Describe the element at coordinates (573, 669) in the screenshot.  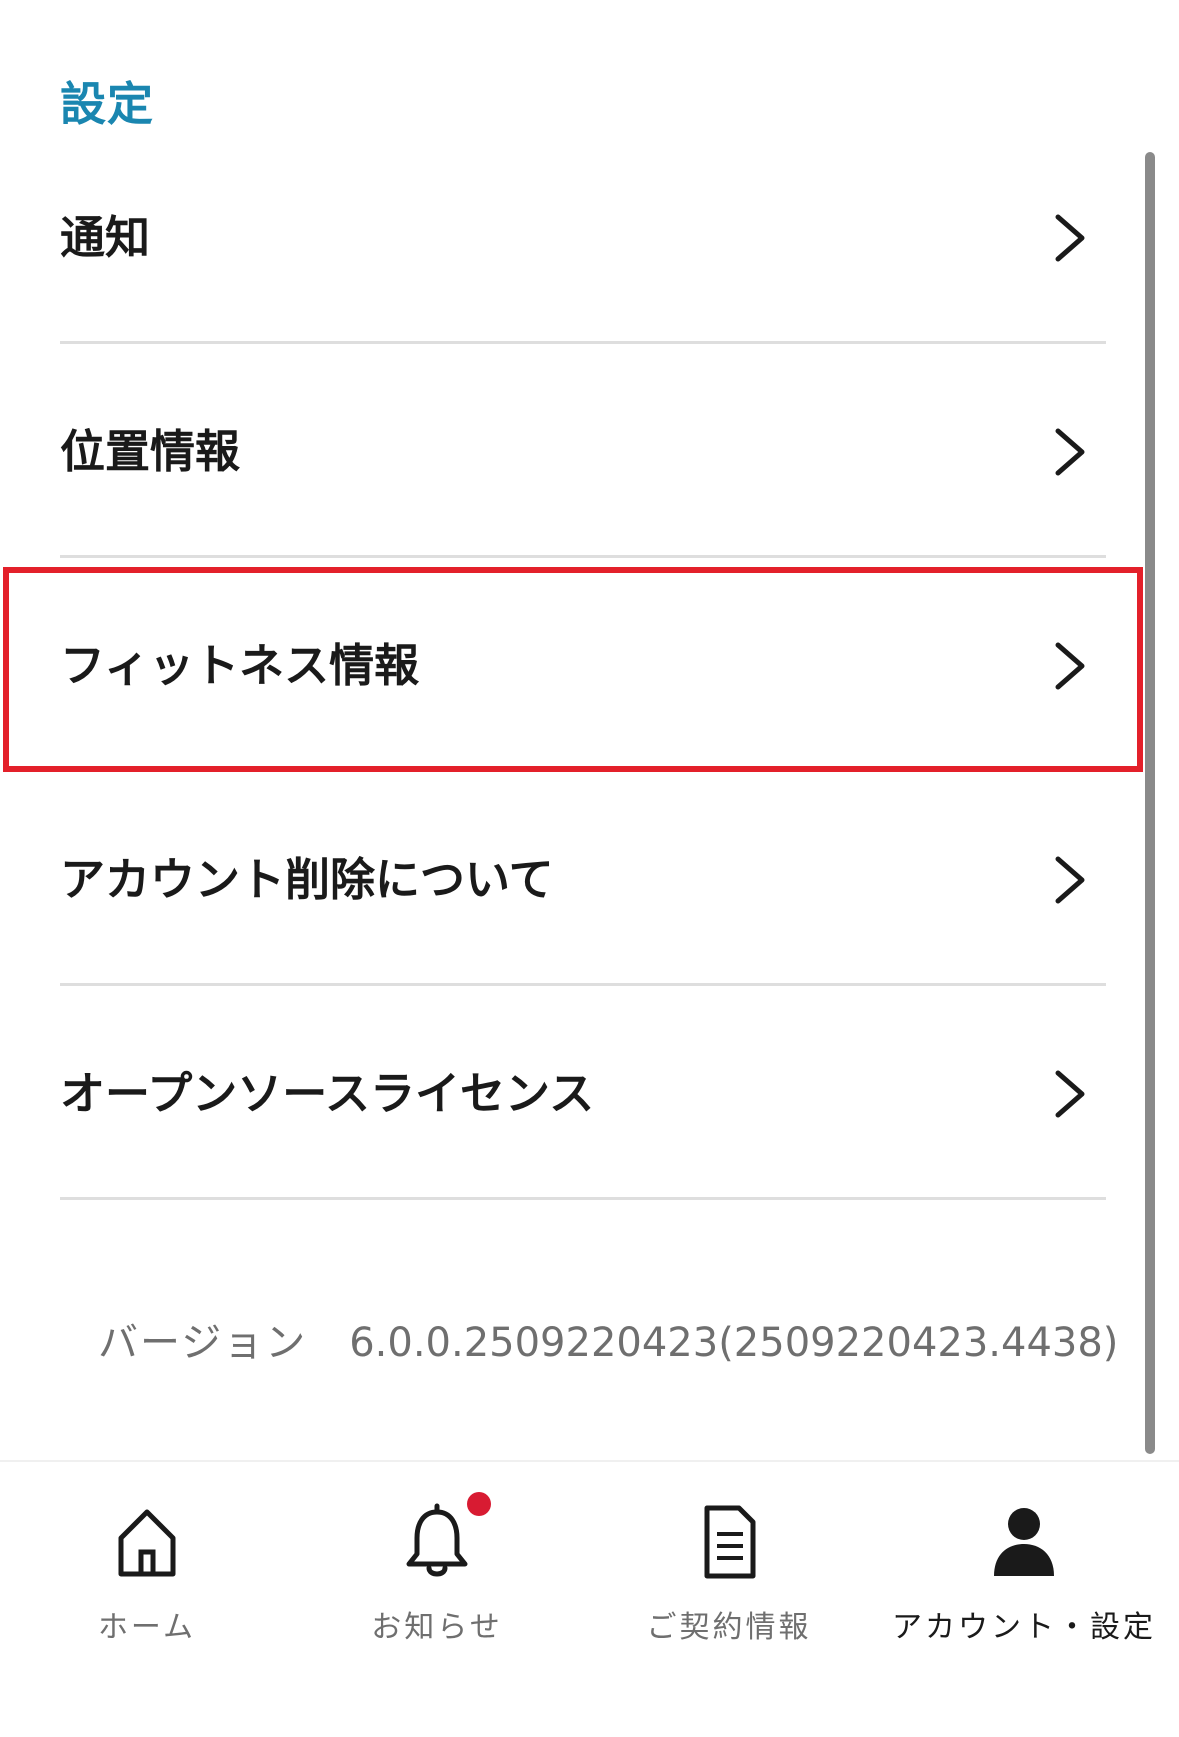
I see `highlight-box` at that location.